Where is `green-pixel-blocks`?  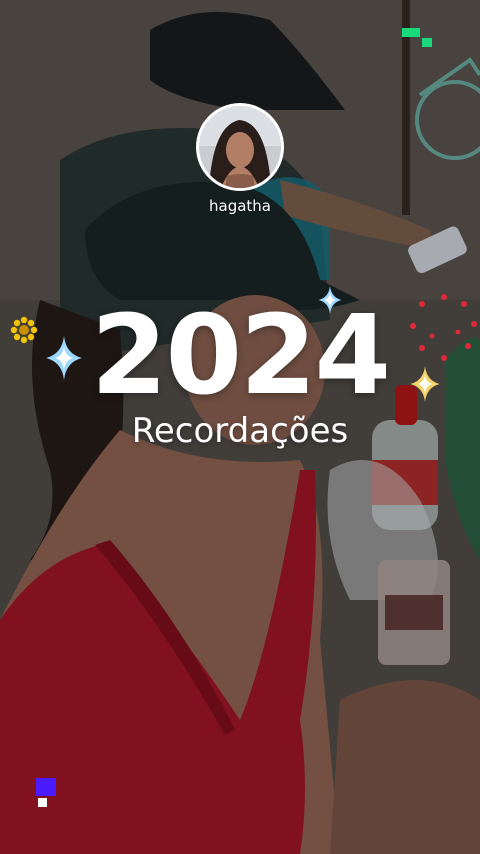
green-pixel-blocks is located at coordinates (417, 37).